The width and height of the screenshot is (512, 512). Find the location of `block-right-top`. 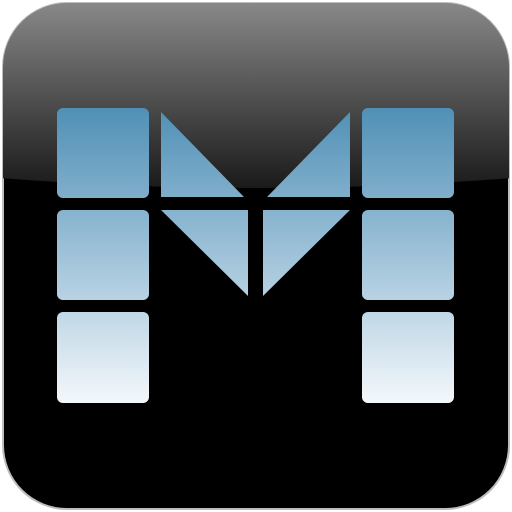

block-right-top is located at coordinates (408, 153).